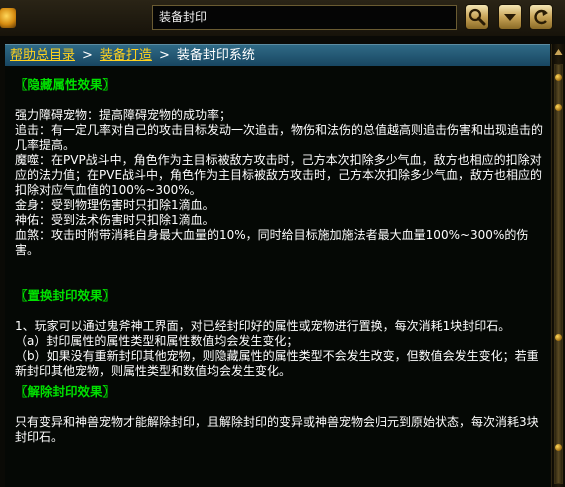 This screenshot has height=487, width=565. I want to click on vertical-scrollbar, so click(558, 265).